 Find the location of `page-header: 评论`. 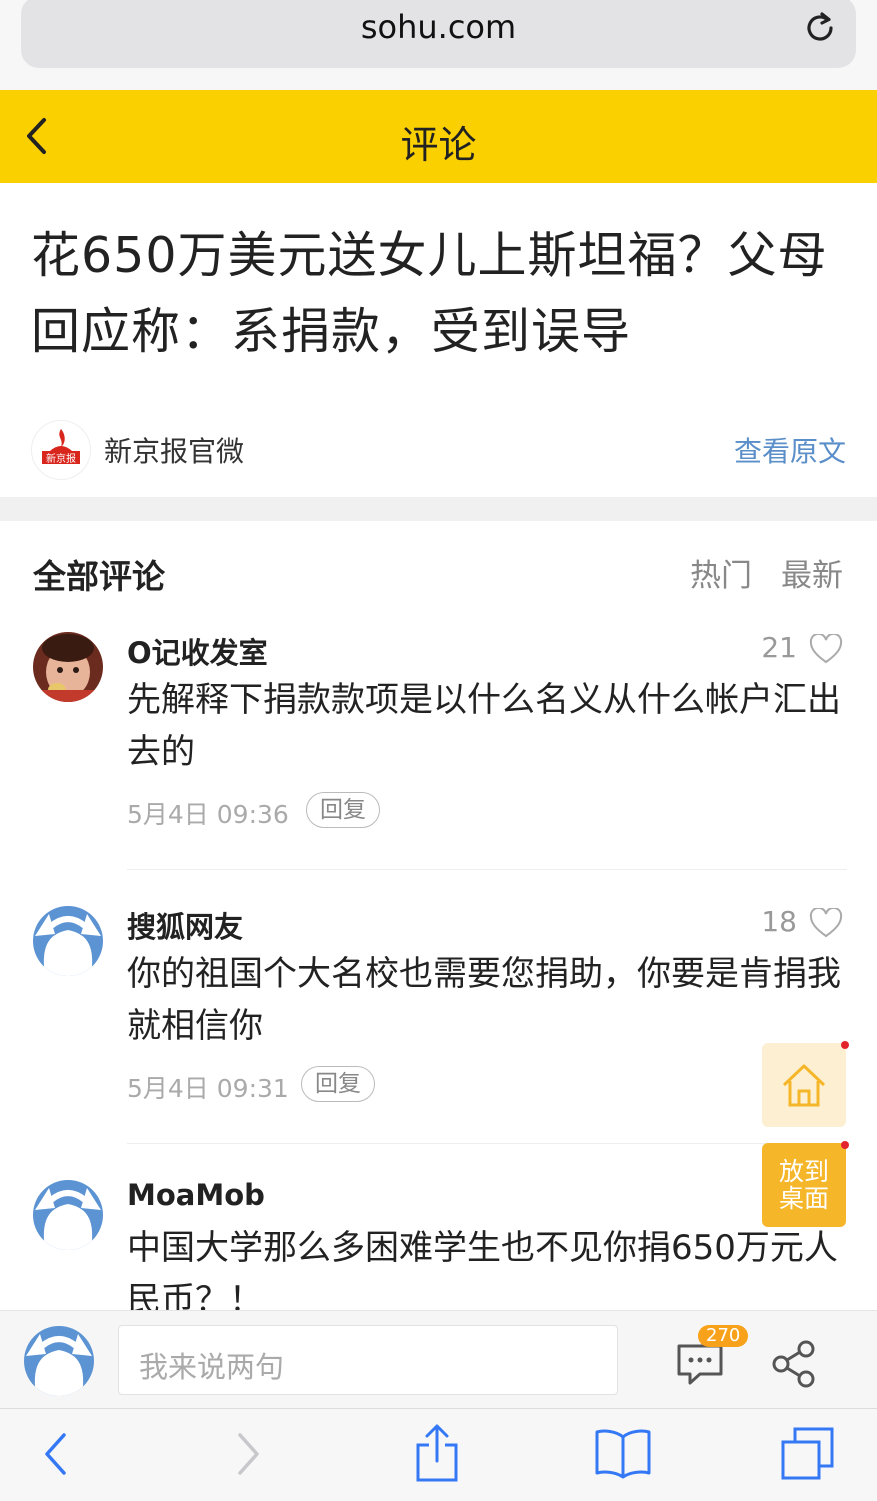

page-header: 评论 is located at coordinates (438, 136).